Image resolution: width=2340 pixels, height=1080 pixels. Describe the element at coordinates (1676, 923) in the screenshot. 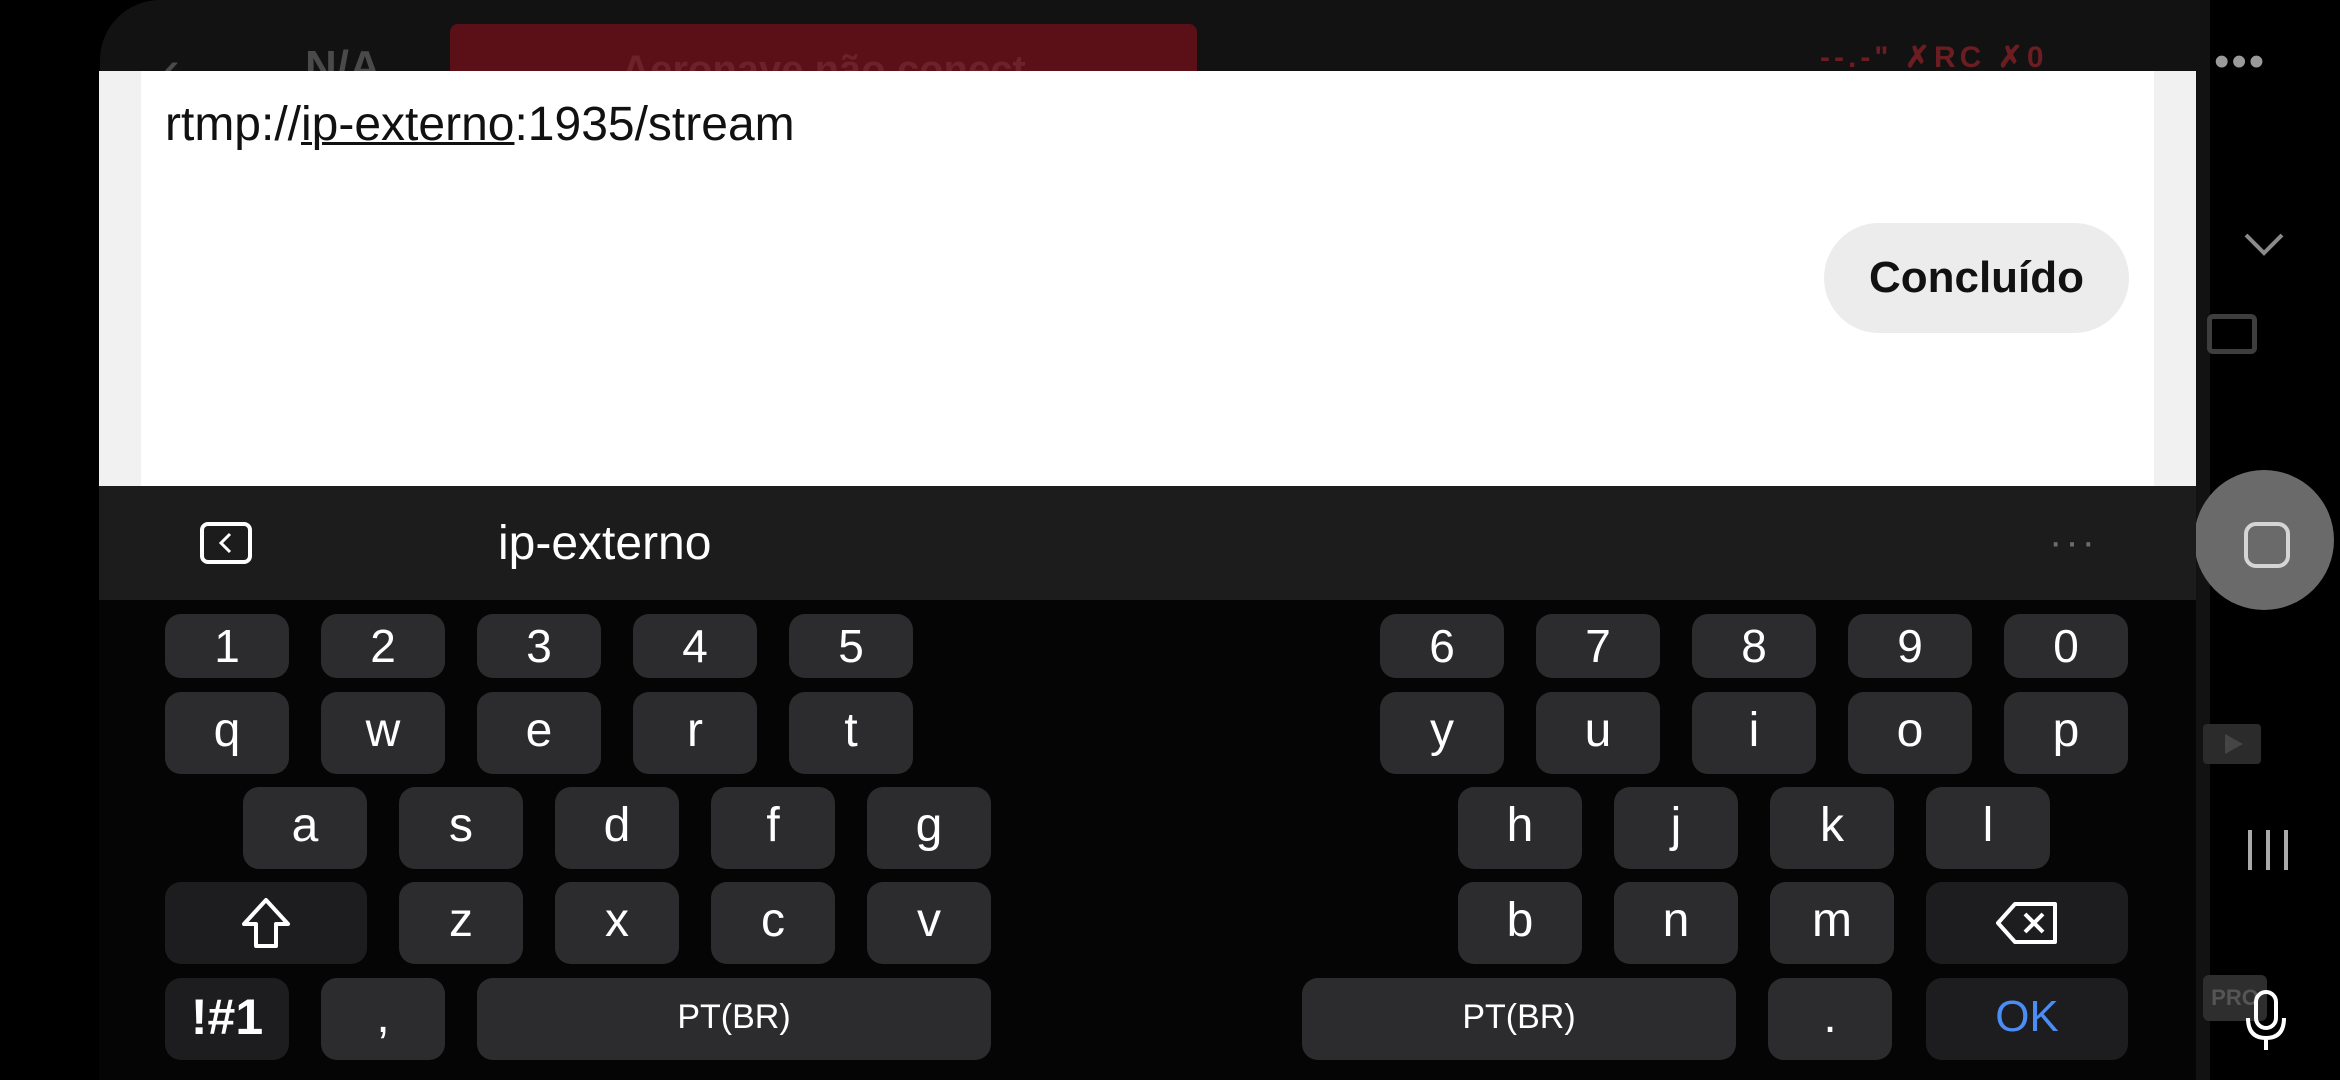

I see `key-n: n` at that location.